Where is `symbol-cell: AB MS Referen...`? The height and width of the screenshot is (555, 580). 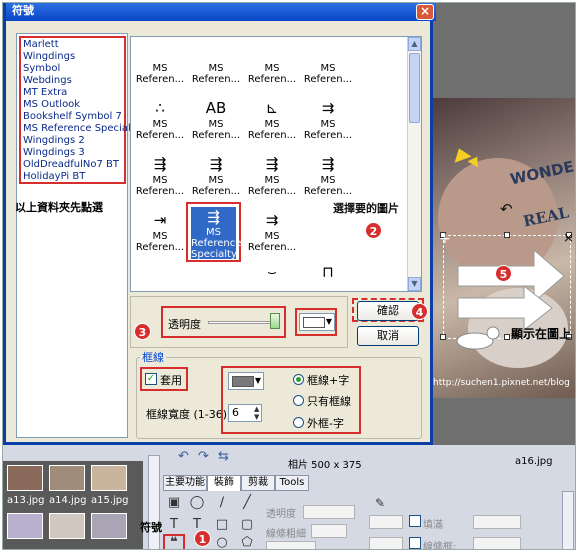
symbol-cell: AB MS Referen... is located at coordinates (216, 124).